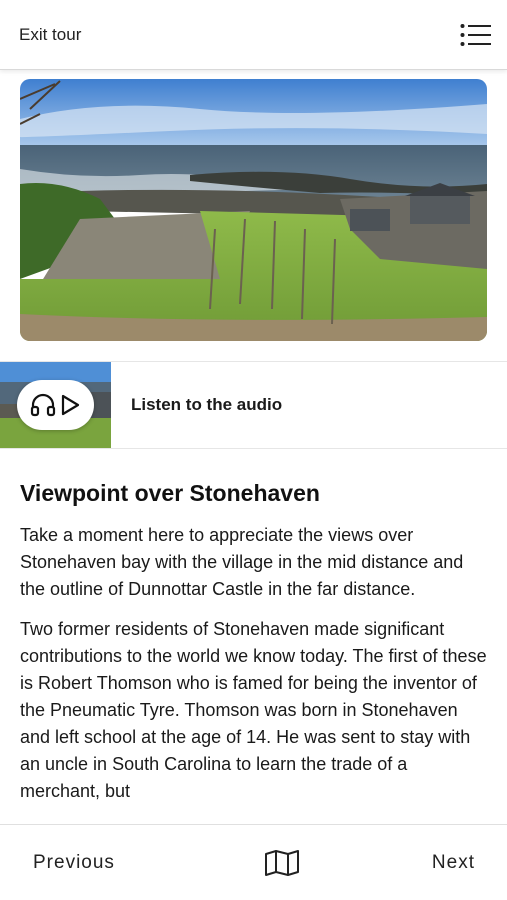  I want to click on top-bar: Exit tour, so click(253, 35).